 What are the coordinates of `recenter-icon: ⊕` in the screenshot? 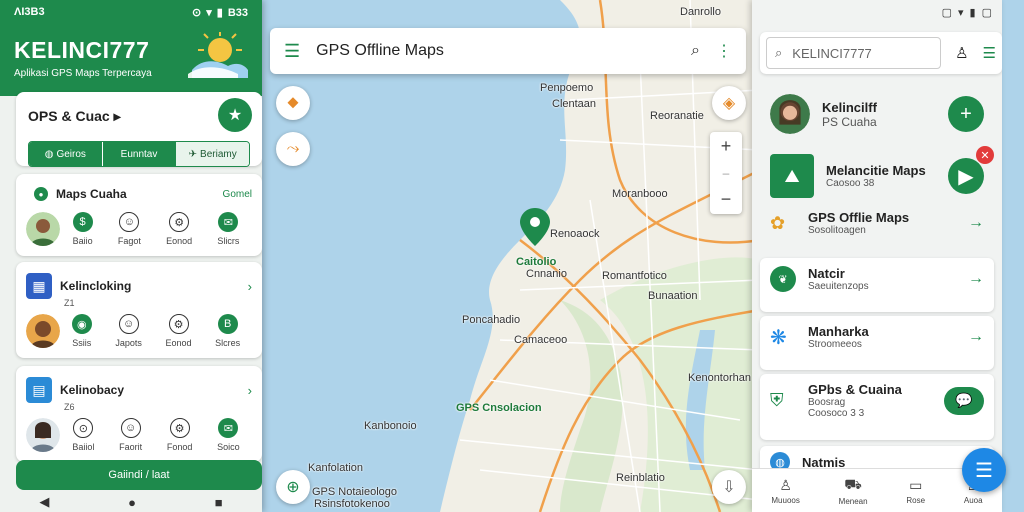 It's located at (293, 487).